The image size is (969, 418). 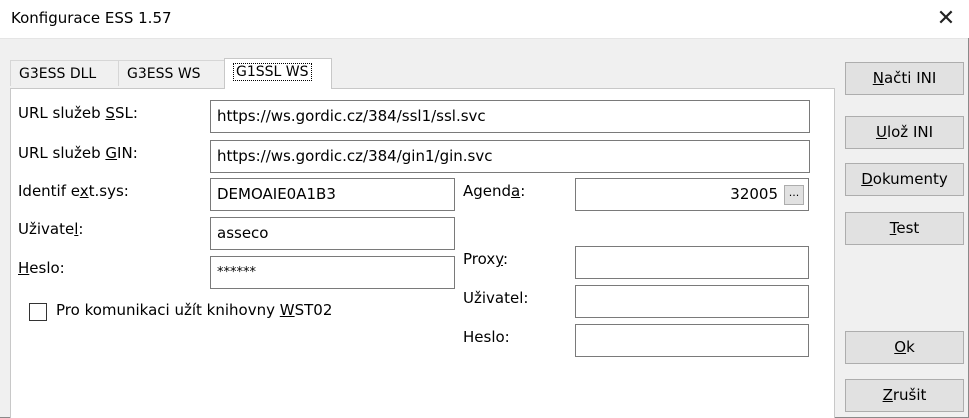 I want to click on window-title: Konfigurace ESS 1.57, so click(x=91, y=18).